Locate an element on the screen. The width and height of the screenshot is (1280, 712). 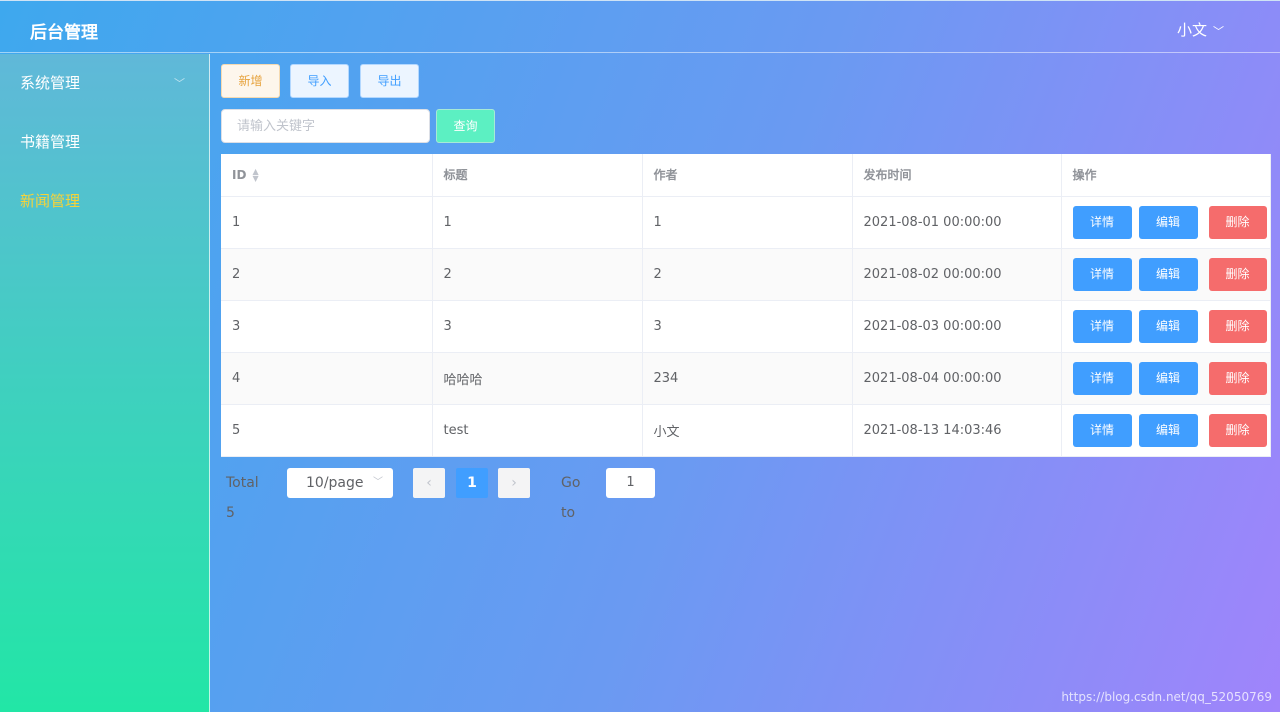
cell-id: 5 is located at coordinates (327, 430).